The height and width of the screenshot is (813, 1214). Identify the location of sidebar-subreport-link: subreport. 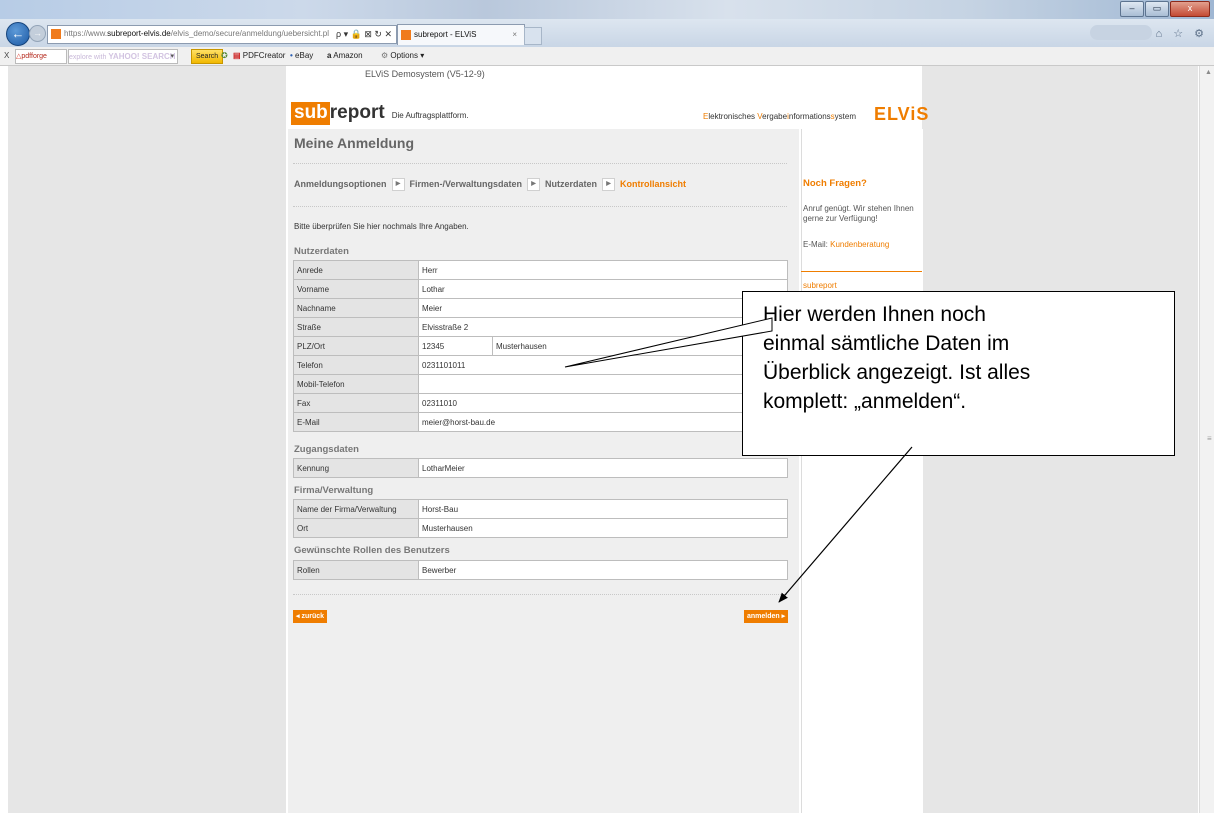
(820, 285).